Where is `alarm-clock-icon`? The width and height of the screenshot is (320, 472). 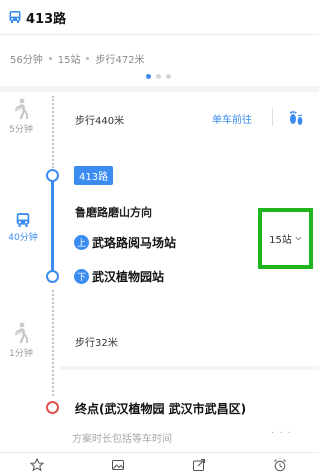 alarm-clock-icon is located at coordinates (280, 465).